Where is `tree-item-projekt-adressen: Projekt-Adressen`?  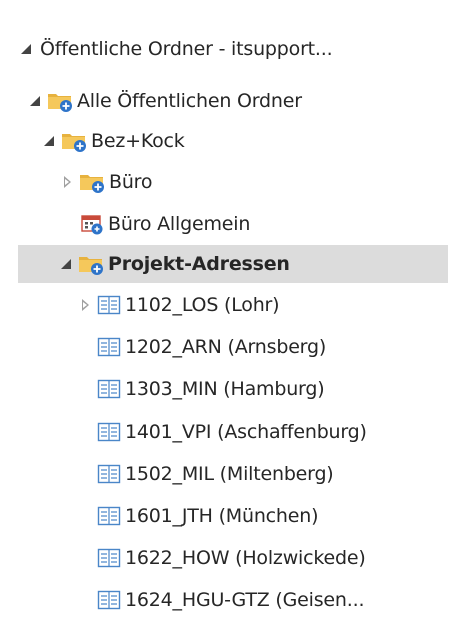
tree-item-projekt-adressen: Projekt-Adressen is located at coordinates (233, 264).